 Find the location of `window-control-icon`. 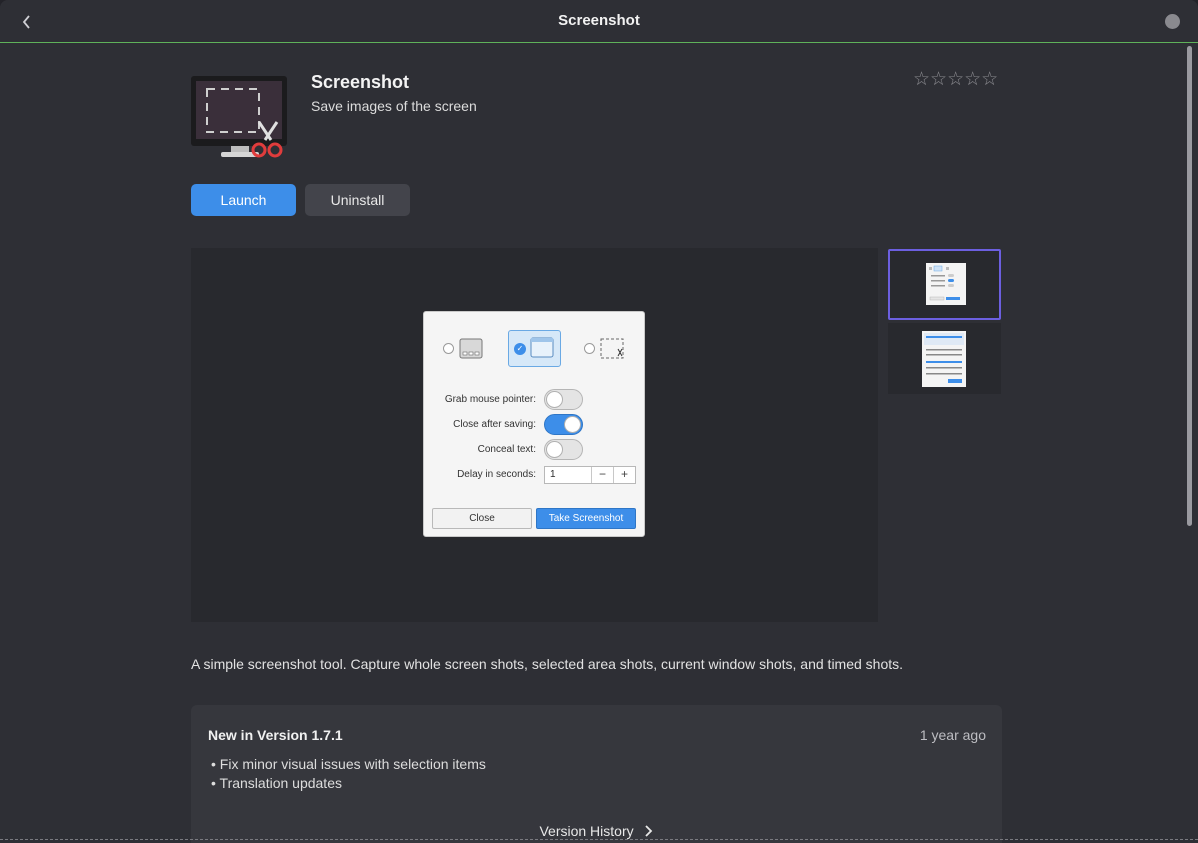

window-control-icon is located at coordinates (1172, 21).